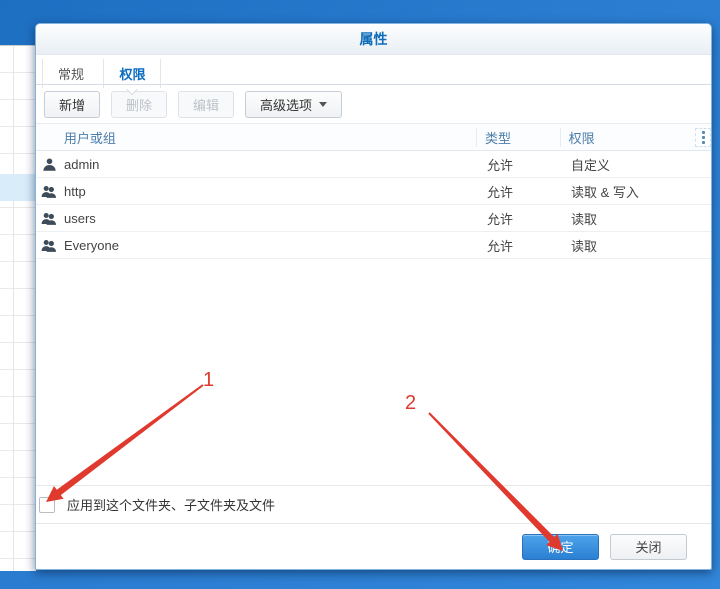 This screenshot has width=720, height=589. What do you see at coordinates (75, 191) in the screenshot?
I see `row-name: http` at bounding box center [75, 191].